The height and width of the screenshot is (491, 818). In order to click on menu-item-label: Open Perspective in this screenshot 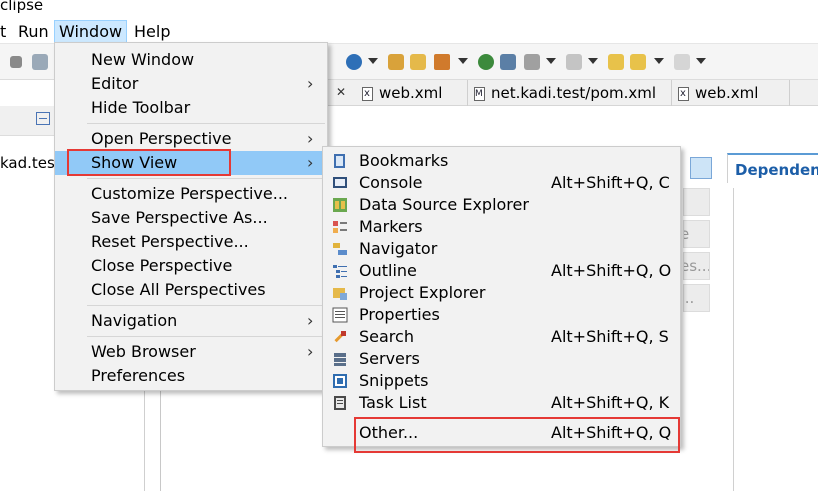, I will do `click(161, 138)`.